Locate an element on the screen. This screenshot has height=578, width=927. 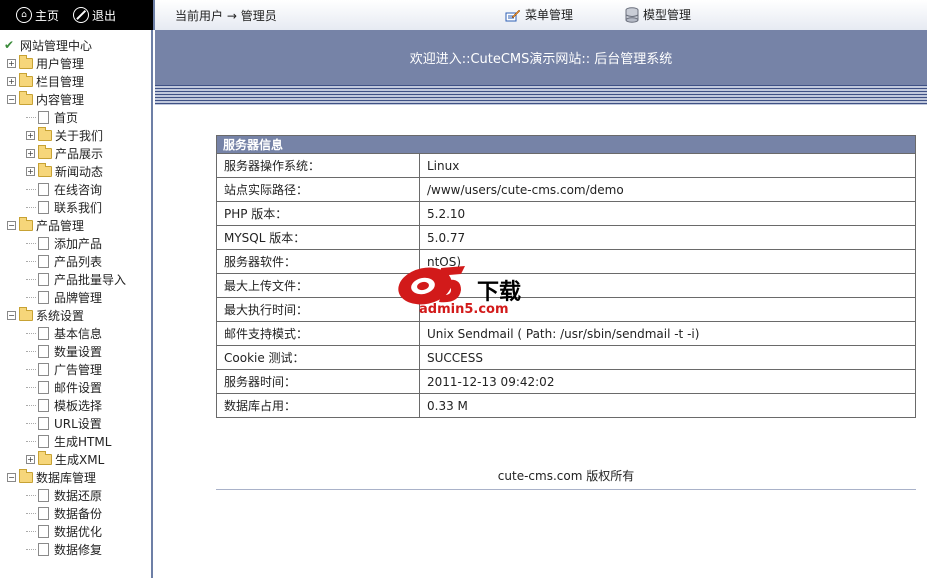
sidebar-item: 品牌管理 is located at coordinates (75, 297).